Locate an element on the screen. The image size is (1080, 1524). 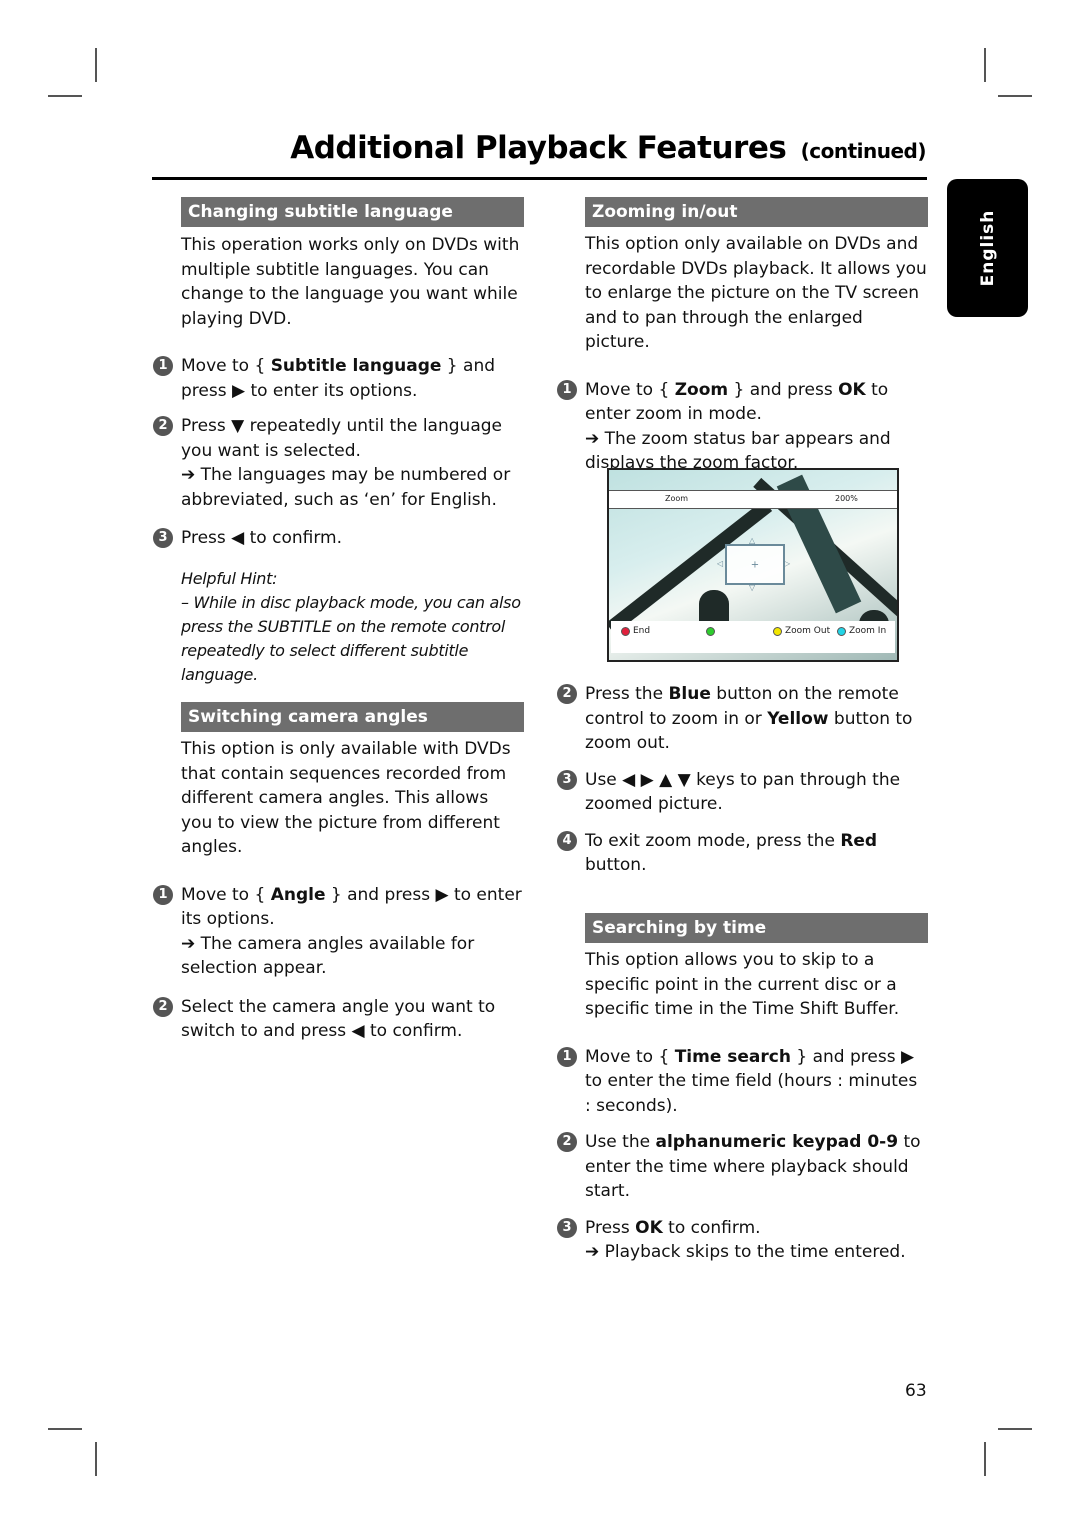
crosshair-icon: + is located at coordinates (755, 564).